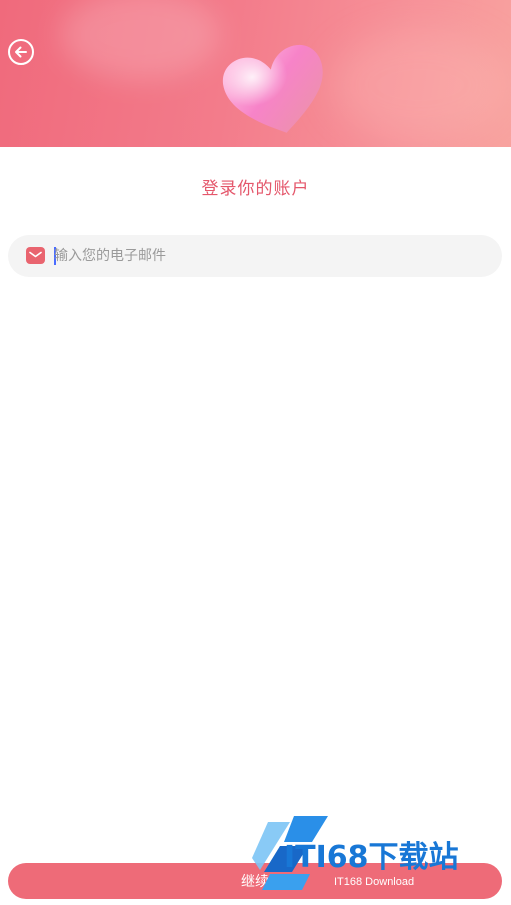  What do you see at coordinates (255, 881) in the screenshot?
I see `continue-button: 继续` at bounding box center [255, 881].